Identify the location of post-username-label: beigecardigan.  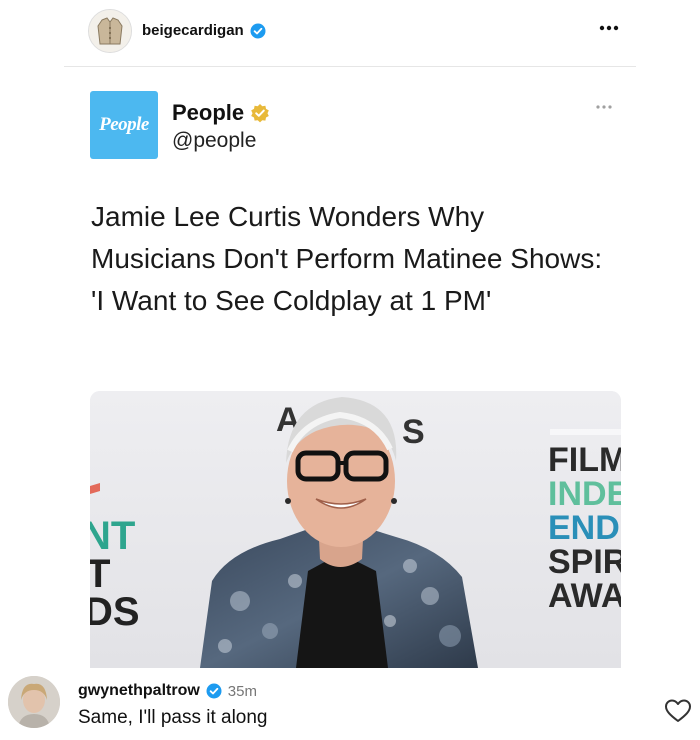
(193, 30).